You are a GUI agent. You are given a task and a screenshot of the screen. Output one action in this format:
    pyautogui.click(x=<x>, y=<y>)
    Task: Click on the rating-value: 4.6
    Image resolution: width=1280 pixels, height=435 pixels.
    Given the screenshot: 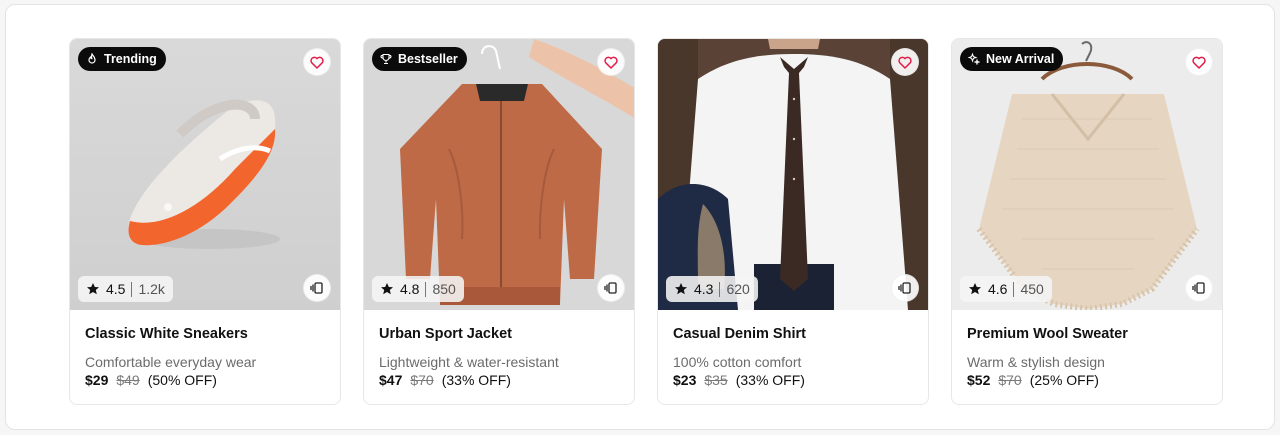 What is the action you would take?
    pyautogui.click(x=998, y=289)
    